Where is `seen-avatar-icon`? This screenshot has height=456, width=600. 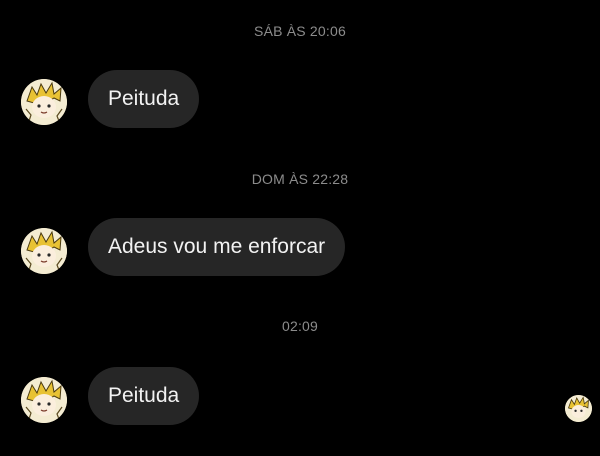
seen-avatar-icon is located at coordinates (578, 408).